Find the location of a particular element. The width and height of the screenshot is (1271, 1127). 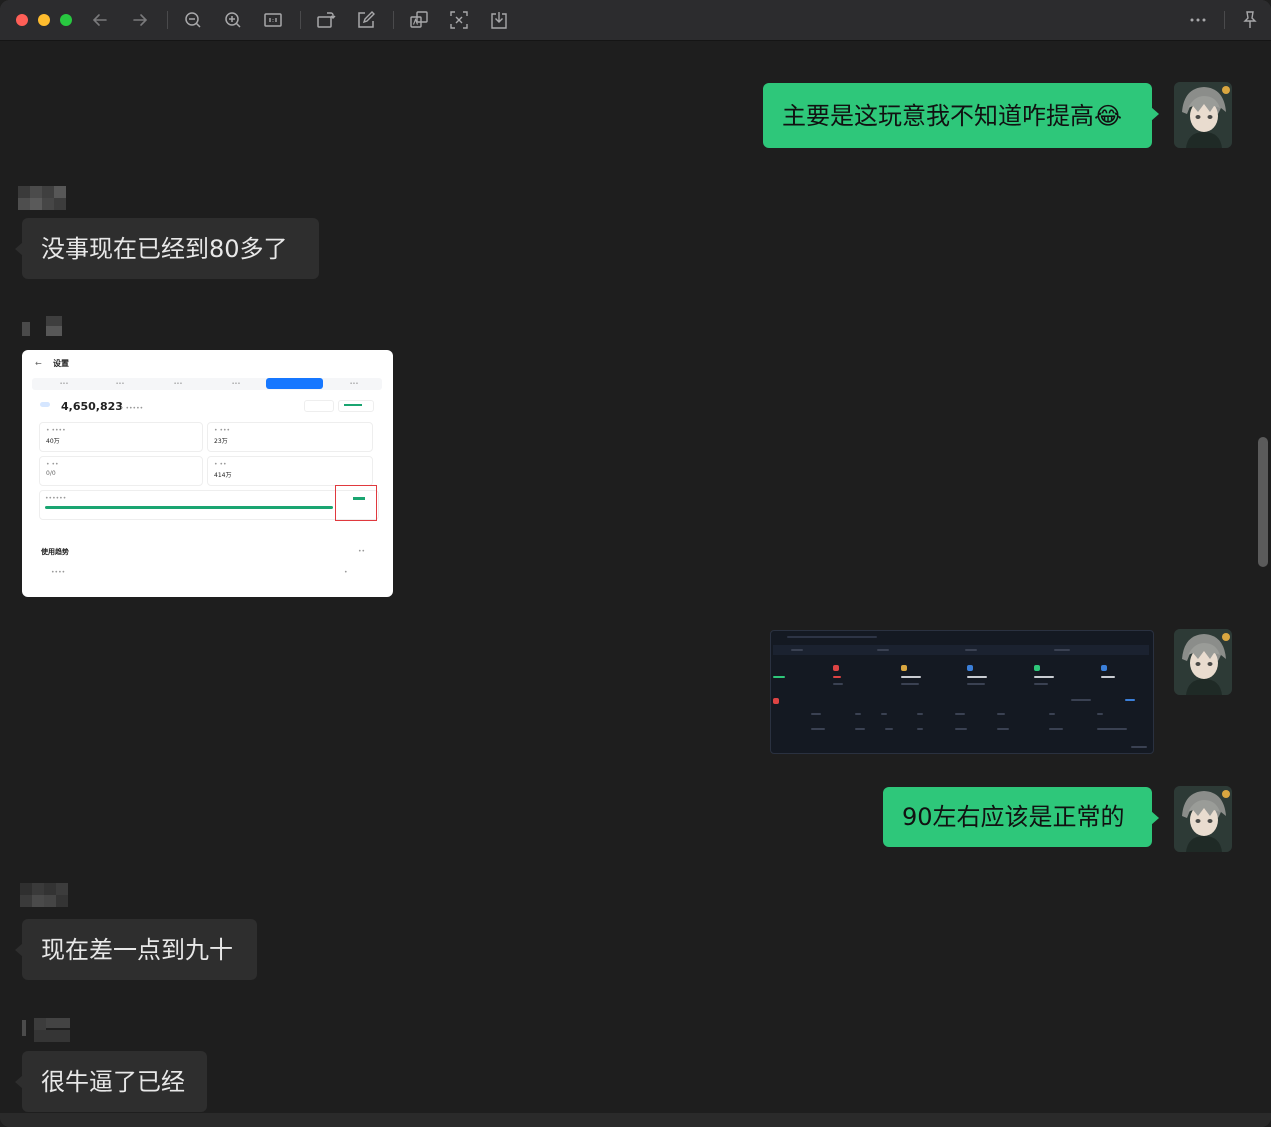

message-bubble-sent: 90左右应该是正常的 is located at coordinates (1021, 817).